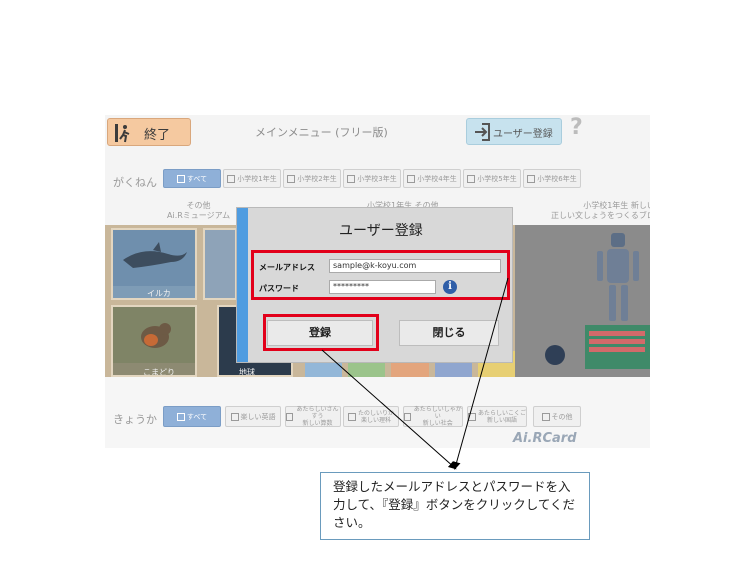  What do you see at coordinates (279, 288) in the screenshot?
I see `password-label: パスワード` at bounding box center [279, 288].